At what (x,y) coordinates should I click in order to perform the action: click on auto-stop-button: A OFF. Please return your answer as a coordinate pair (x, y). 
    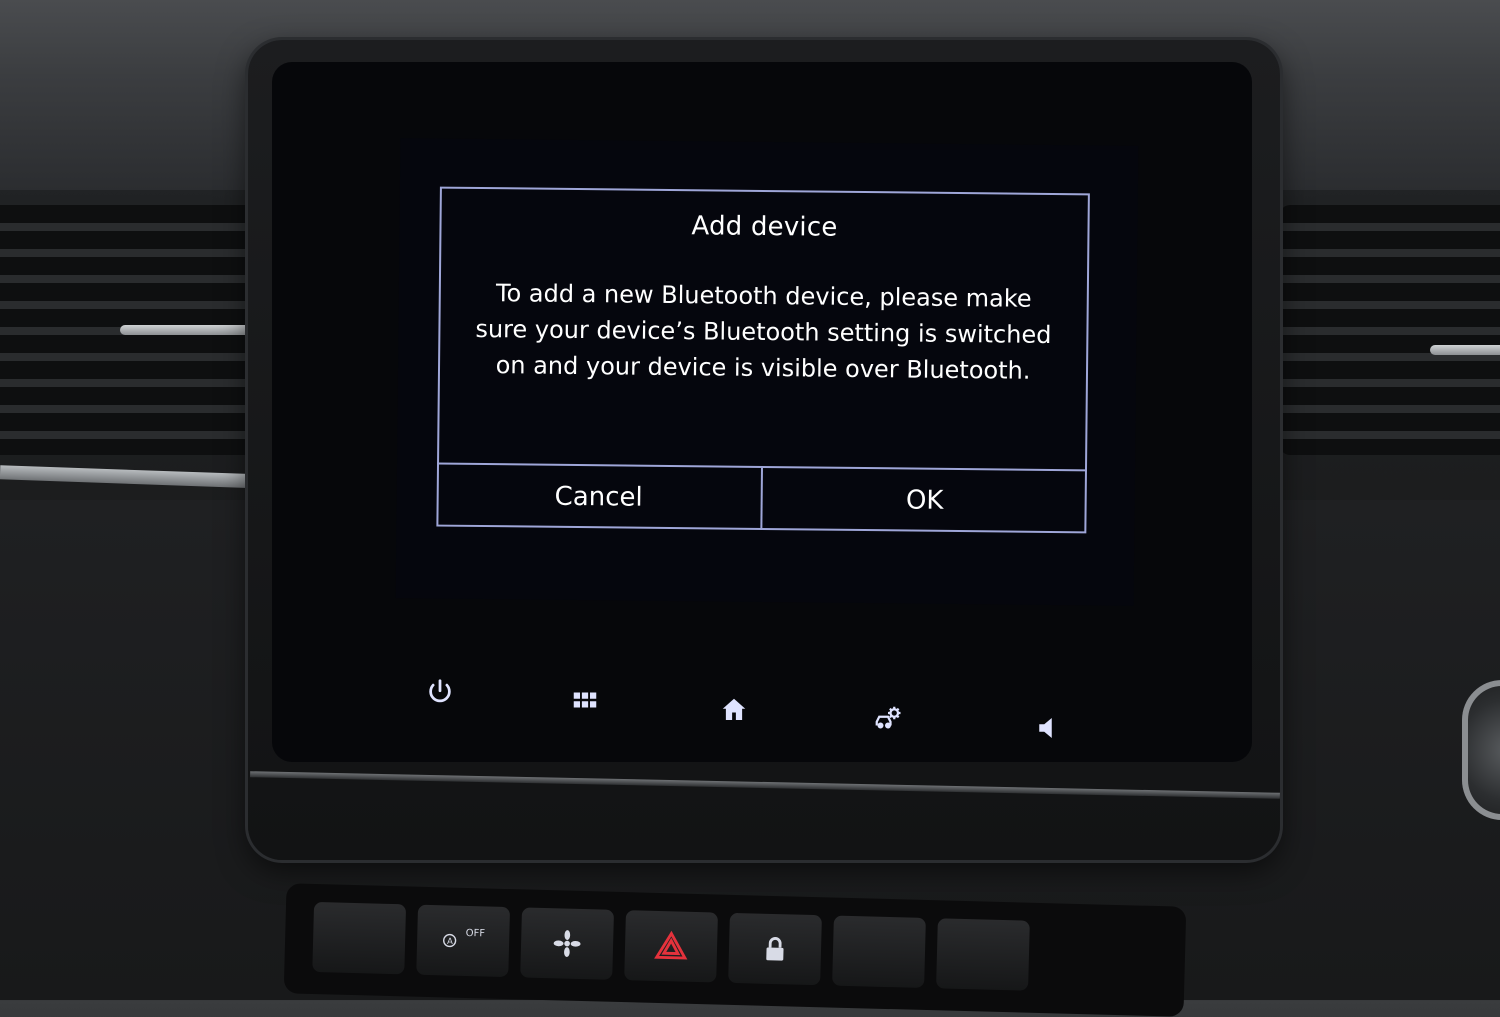
    Looking at the image, I should click on (463, 941).